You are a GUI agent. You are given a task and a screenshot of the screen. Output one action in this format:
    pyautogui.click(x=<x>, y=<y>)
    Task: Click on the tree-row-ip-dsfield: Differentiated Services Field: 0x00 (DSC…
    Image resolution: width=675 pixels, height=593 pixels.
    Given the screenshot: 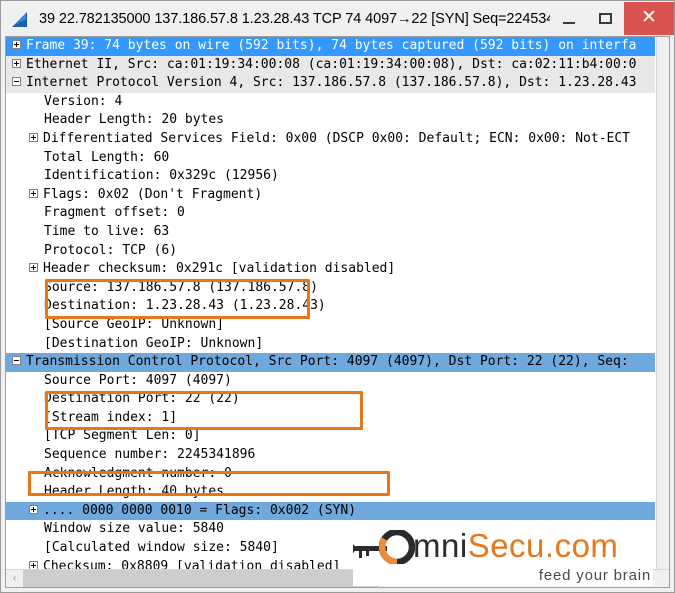 What is the action you would take?
    pyautogui.click(x=330, y=139)
    